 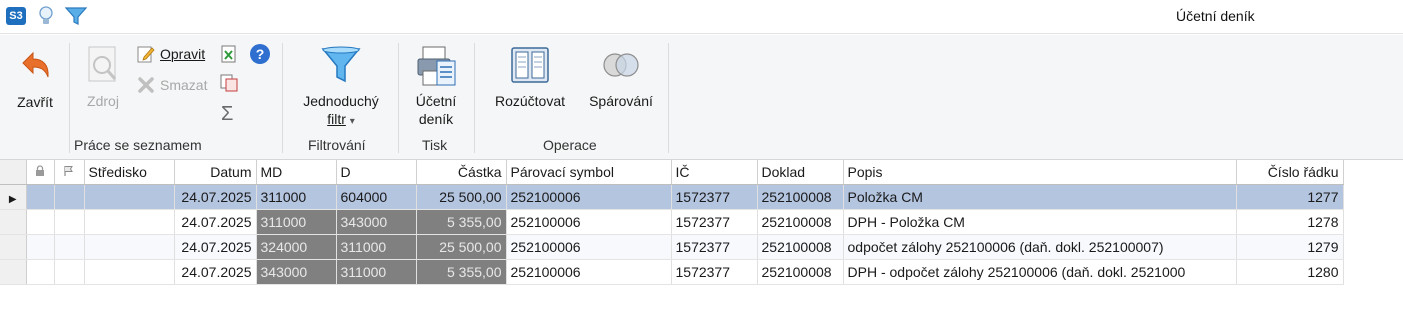 What do you see at coordinates (337, 145) in the screenshot?
I see `group-label-filtrovani: Filtrování` at bounding box center [337, 145].